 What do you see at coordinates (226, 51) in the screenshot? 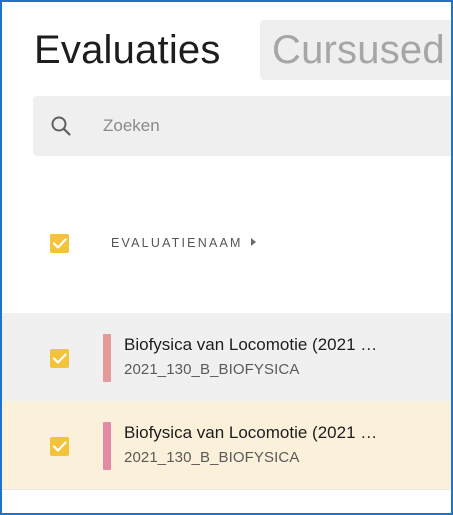
I see `tab-bar: Evaluaties Cursused` at bounding box center [226, 51].